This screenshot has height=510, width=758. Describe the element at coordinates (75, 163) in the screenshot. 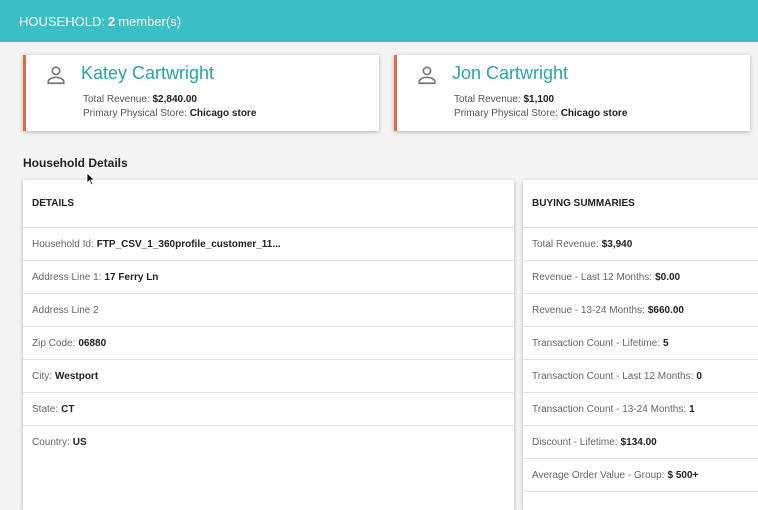

I see `household-details-title: Household Details` at that location.